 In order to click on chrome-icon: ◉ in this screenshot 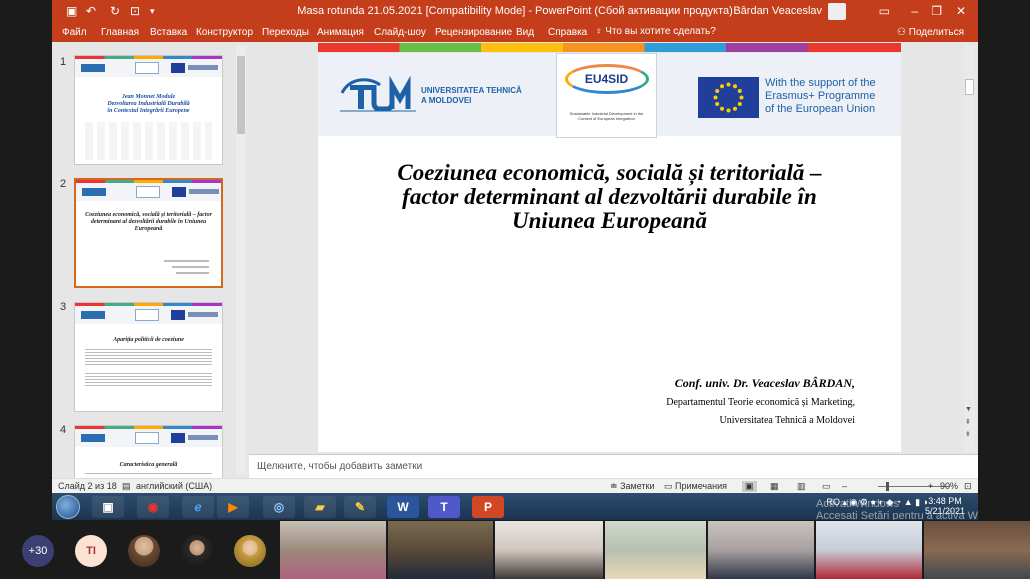, I will do `click(153, 507)`.